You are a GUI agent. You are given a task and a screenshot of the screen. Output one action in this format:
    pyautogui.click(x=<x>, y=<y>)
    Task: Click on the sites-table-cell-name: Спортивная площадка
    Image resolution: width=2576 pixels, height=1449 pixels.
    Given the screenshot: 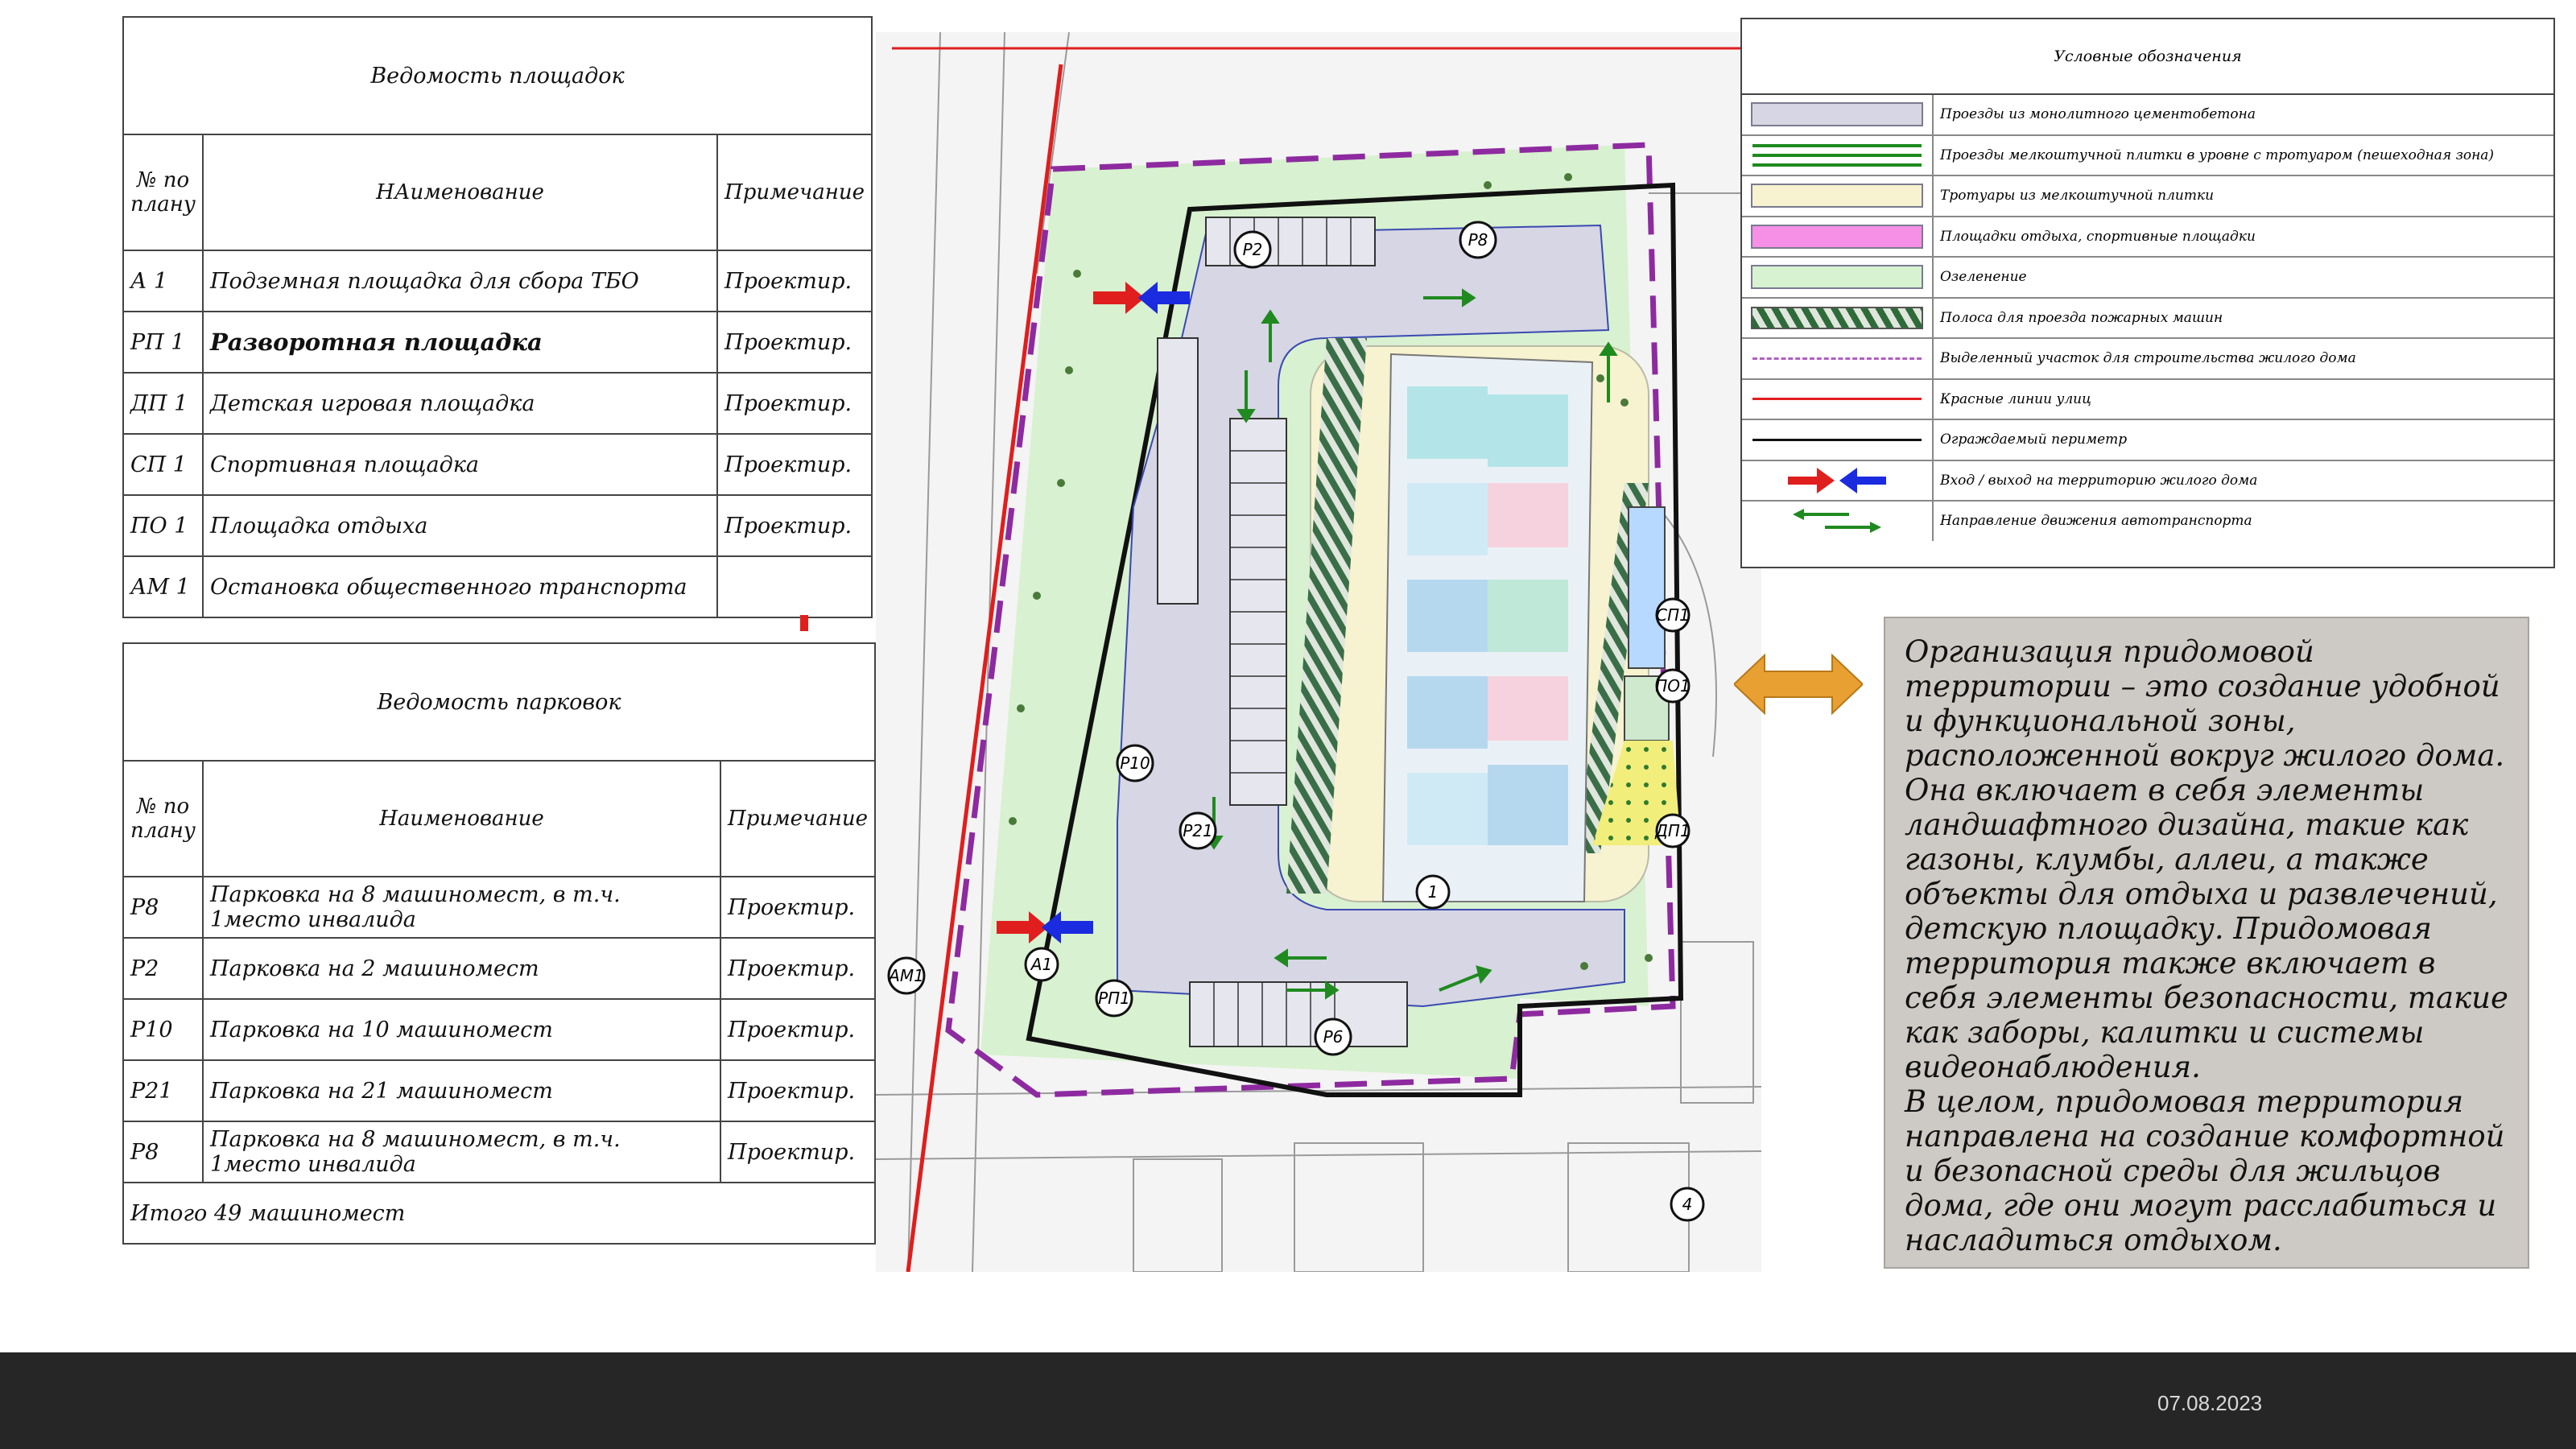 What is the action you would take?
    pyautogui.click(x=460, y=464)
    